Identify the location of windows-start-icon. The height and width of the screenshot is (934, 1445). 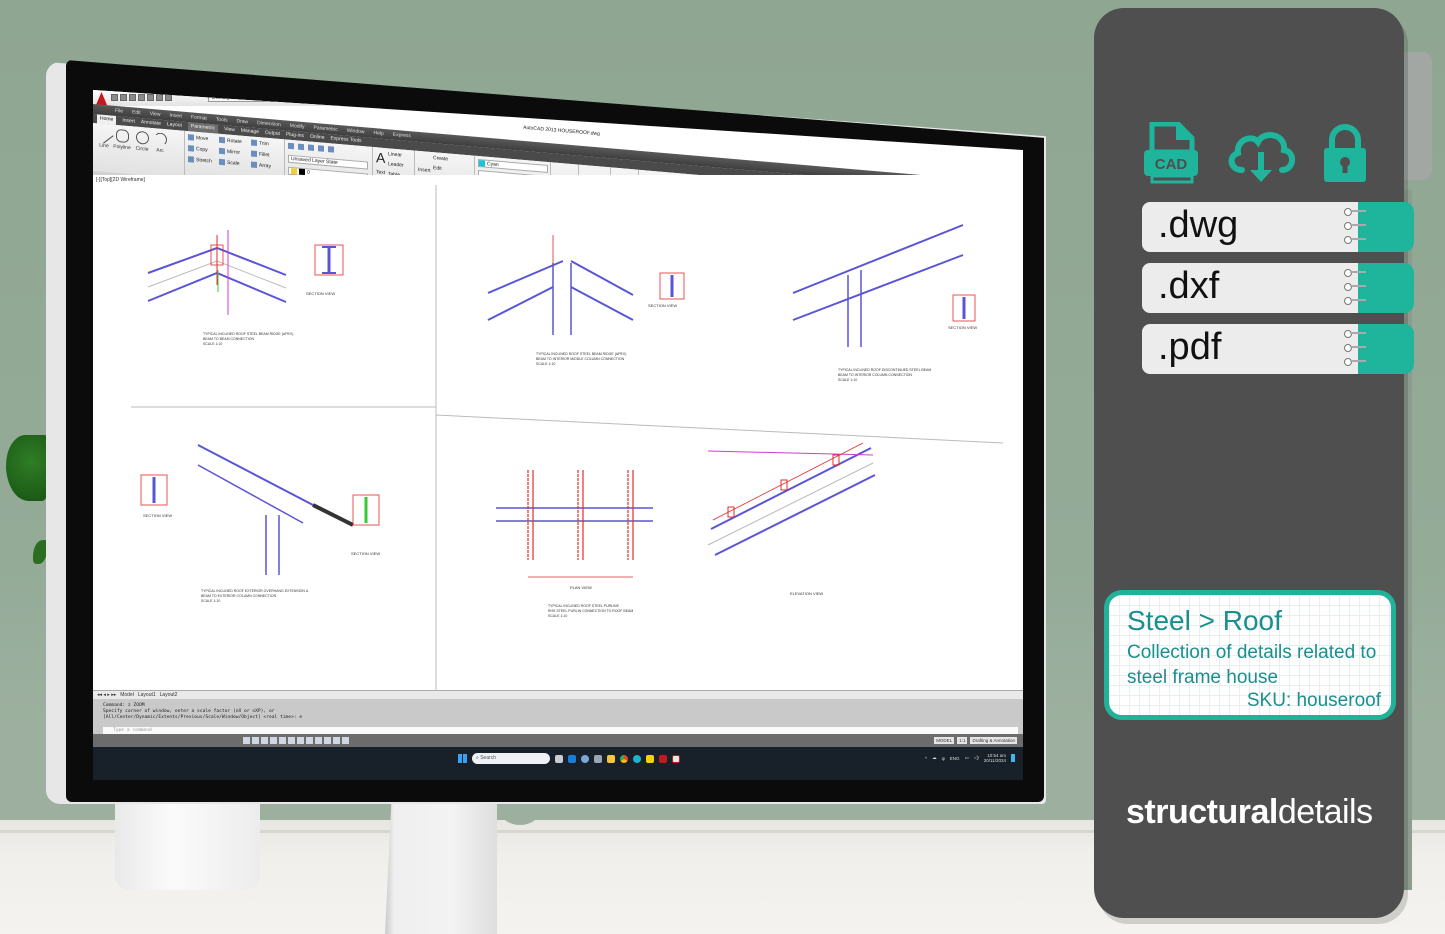
(462, 758).